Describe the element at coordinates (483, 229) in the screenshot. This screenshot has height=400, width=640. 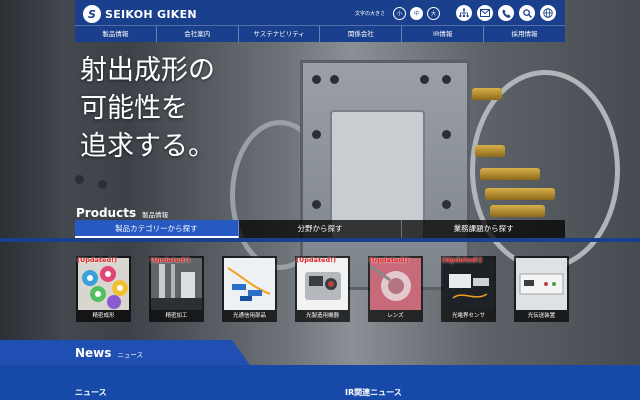
I see `tab-issue: 業務課題から探す` at that location.